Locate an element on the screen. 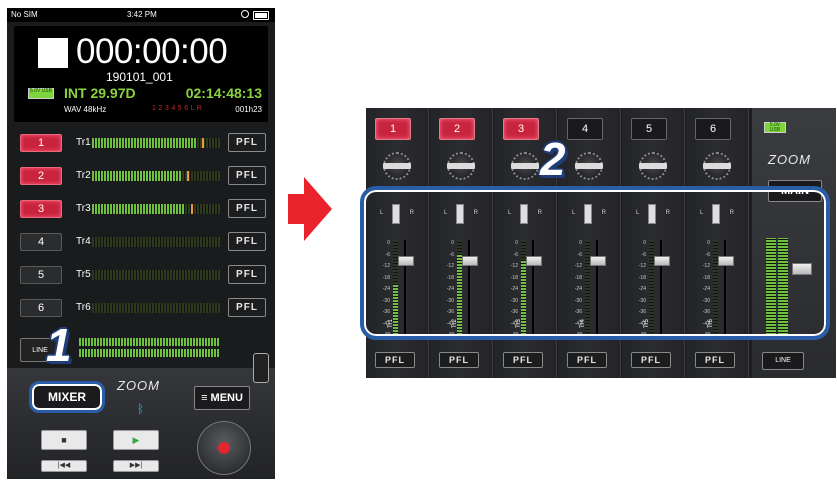 The width and height of the screenshot is (837, 481). track-name: Tr1 is located at coordinates (83, 142).